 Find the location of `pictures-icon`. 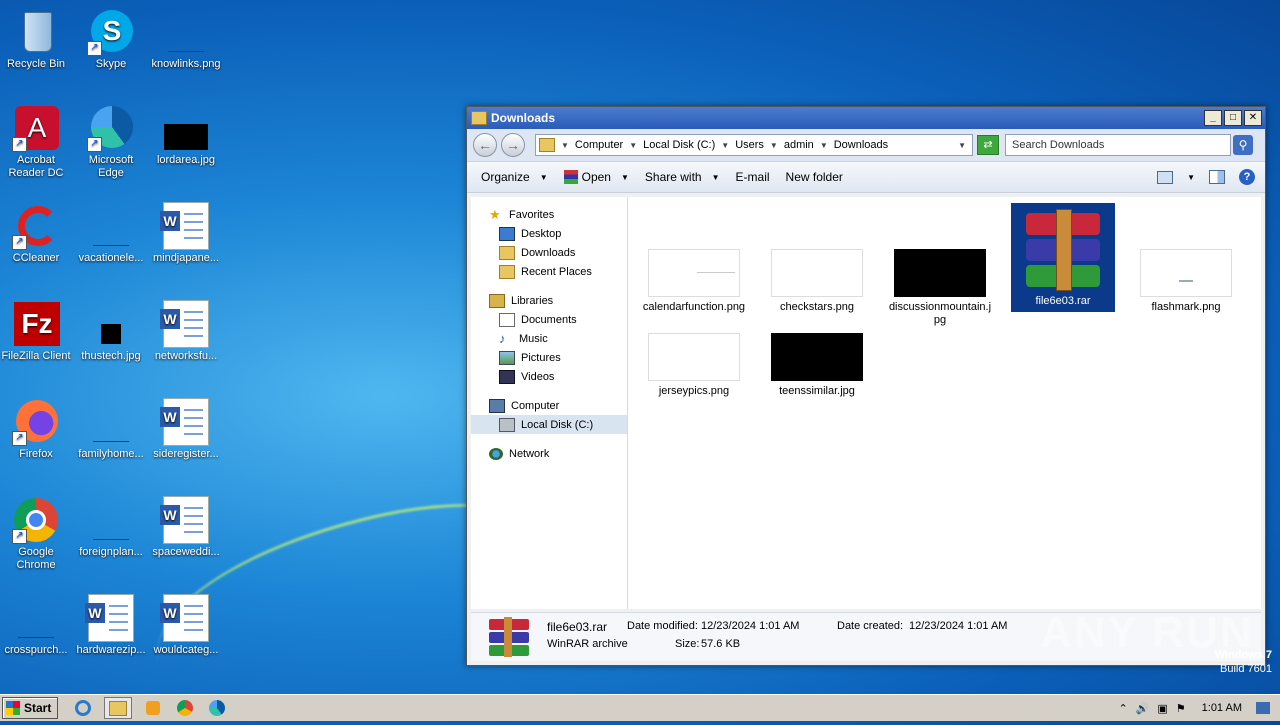

pictures-icon is located at coordinates (507, 357).